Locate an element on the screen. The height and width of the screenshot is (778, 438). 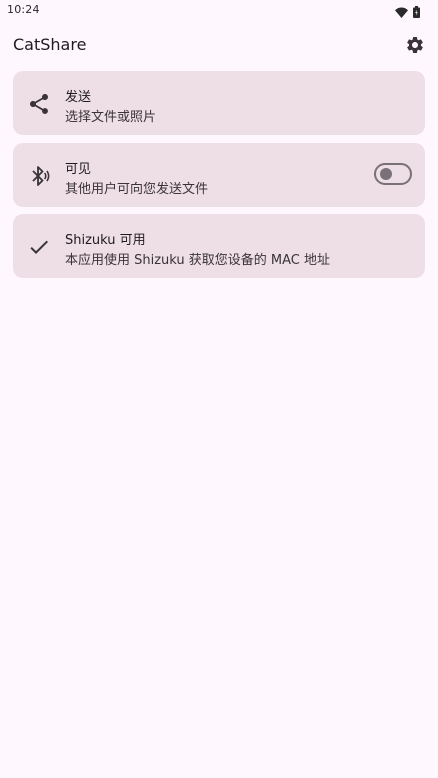
shizuku-card: Shizuku 可用 本应用使用 Shizuku 获取您设备的 MAC 地址 is located at coordinates (219, 246).